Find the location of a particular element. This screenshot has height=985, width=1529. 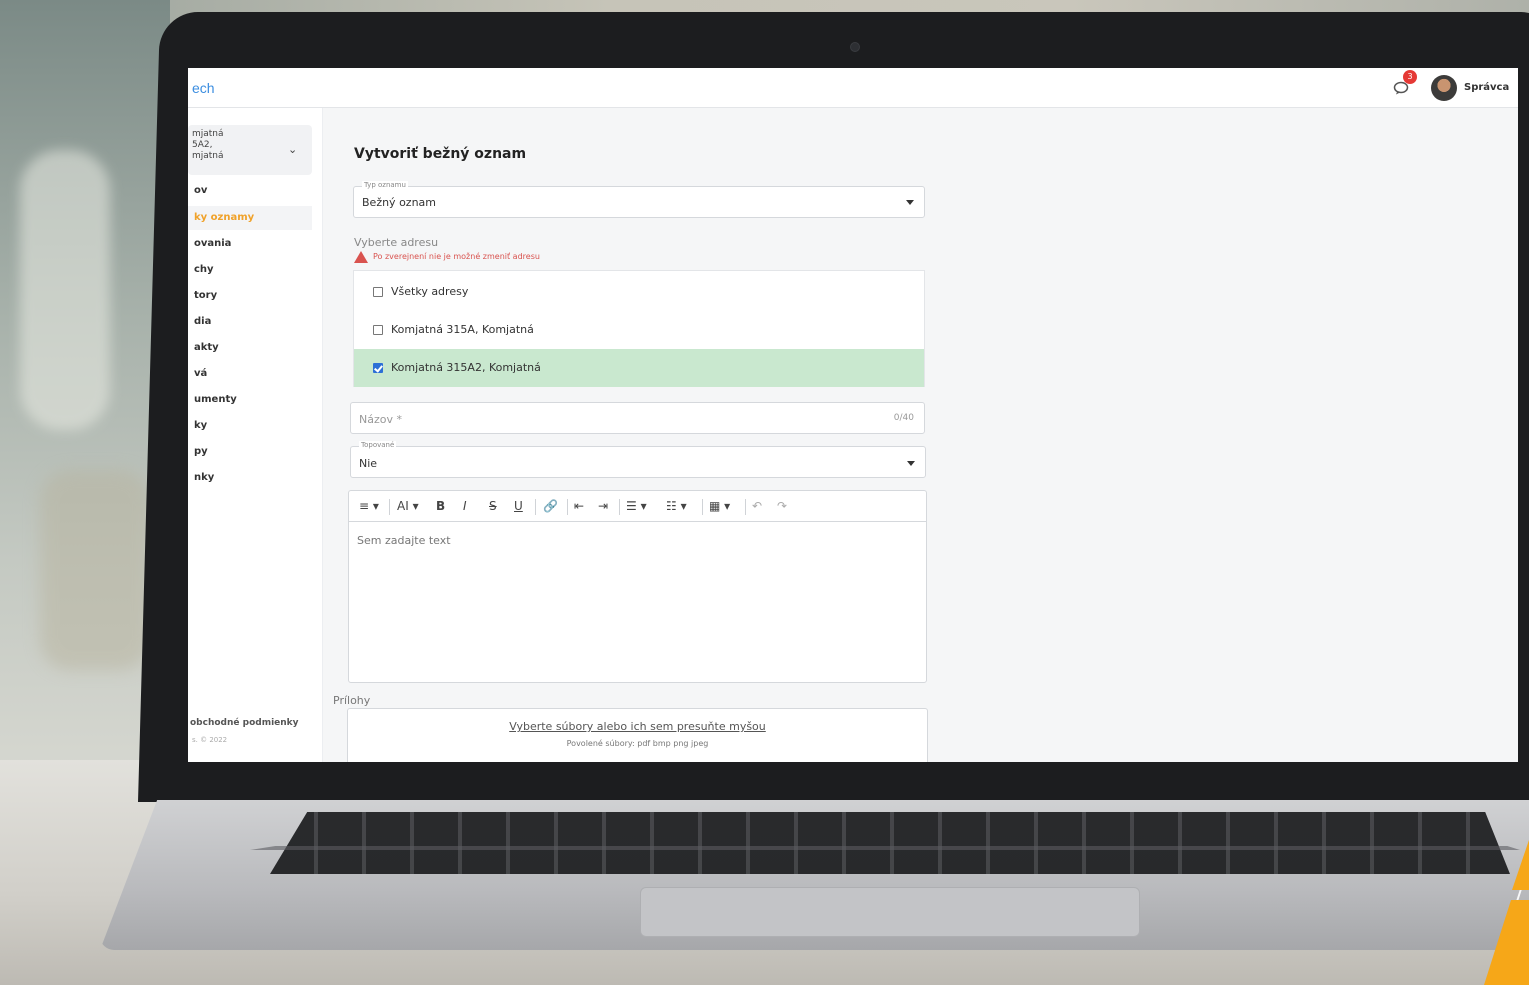

address-option-selected: Komjatná 315A2, Komjatná is located at coordinates (639, 368).